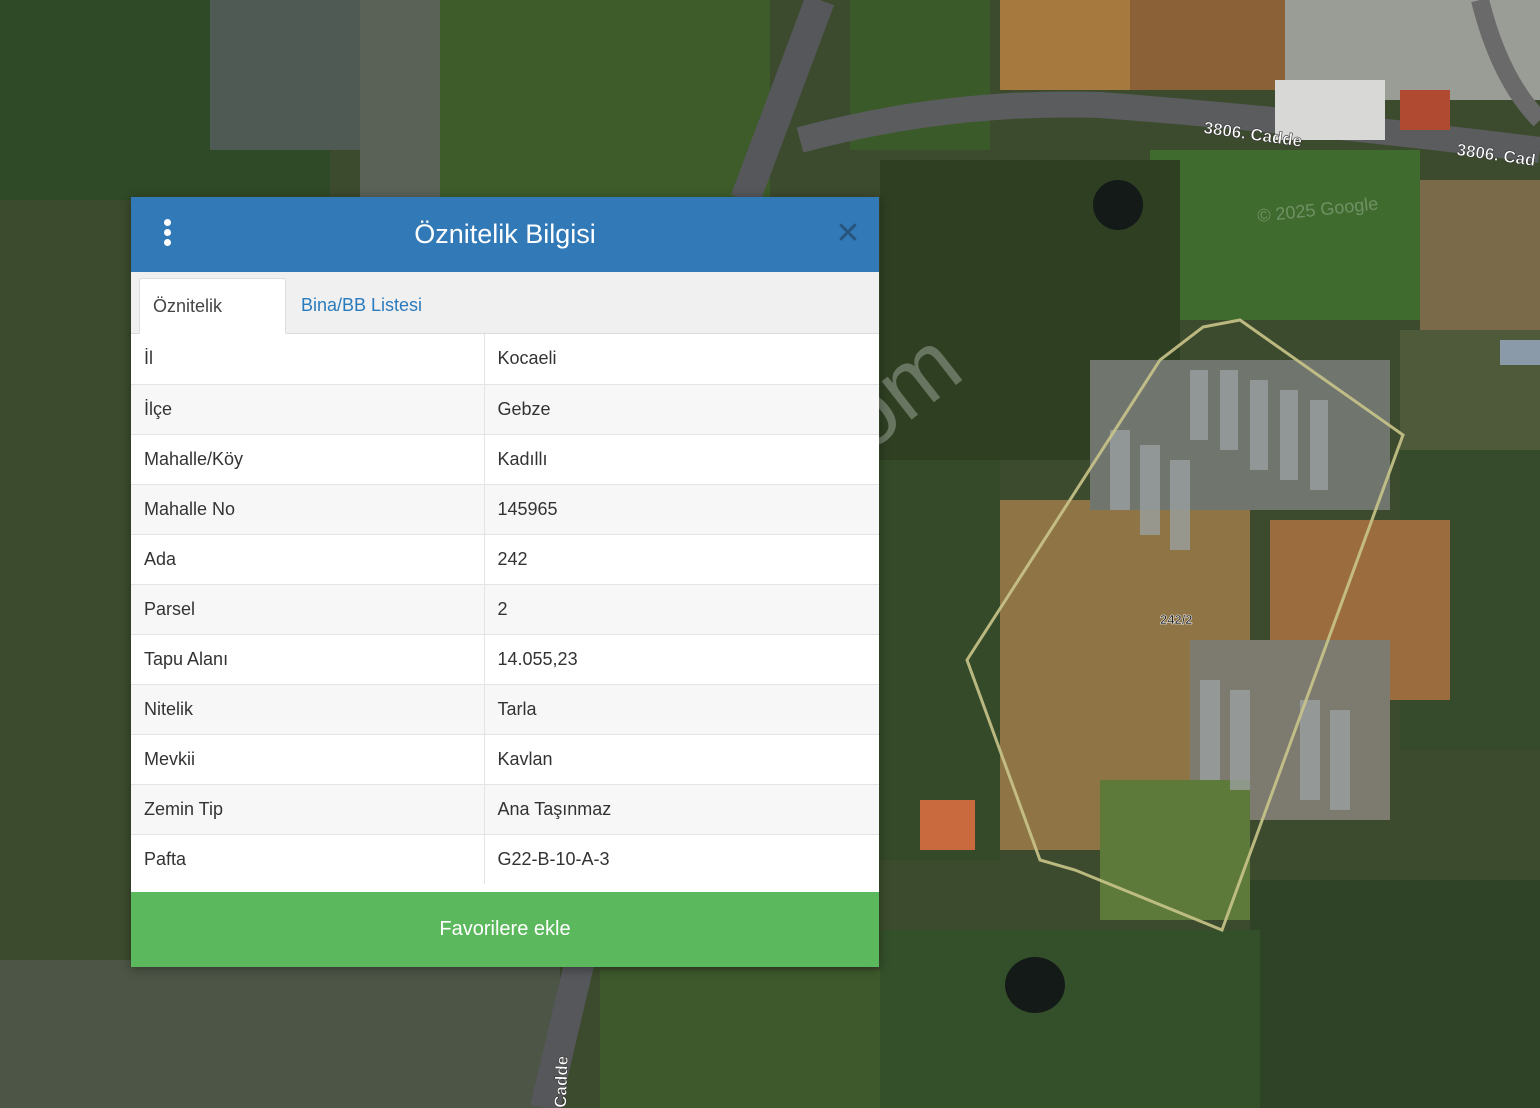 Image resolution: width=1540 pixels, height=1108 pixels. What do you see at coordinates (681, 858) in the screenshot?
I see `attribute-value: G22-B-10-A-3` at bounding box center [681, 858].